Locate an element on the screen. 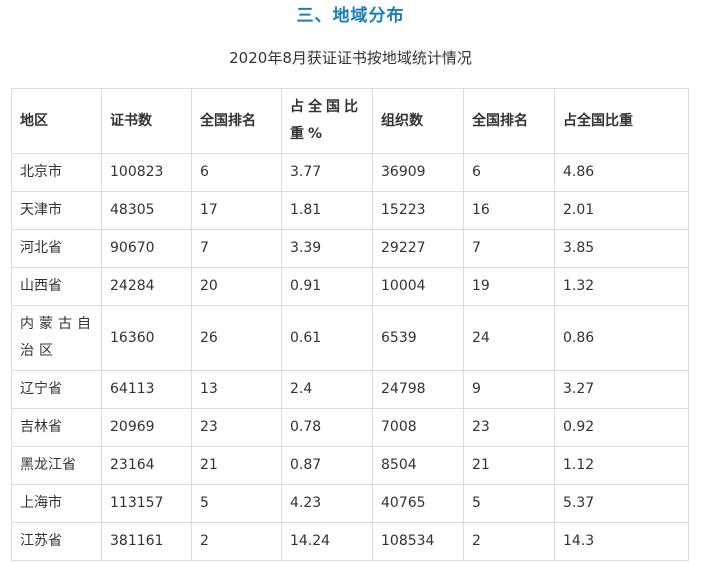  cell-organization-count: 36909 is located at coordinates (418, 172).